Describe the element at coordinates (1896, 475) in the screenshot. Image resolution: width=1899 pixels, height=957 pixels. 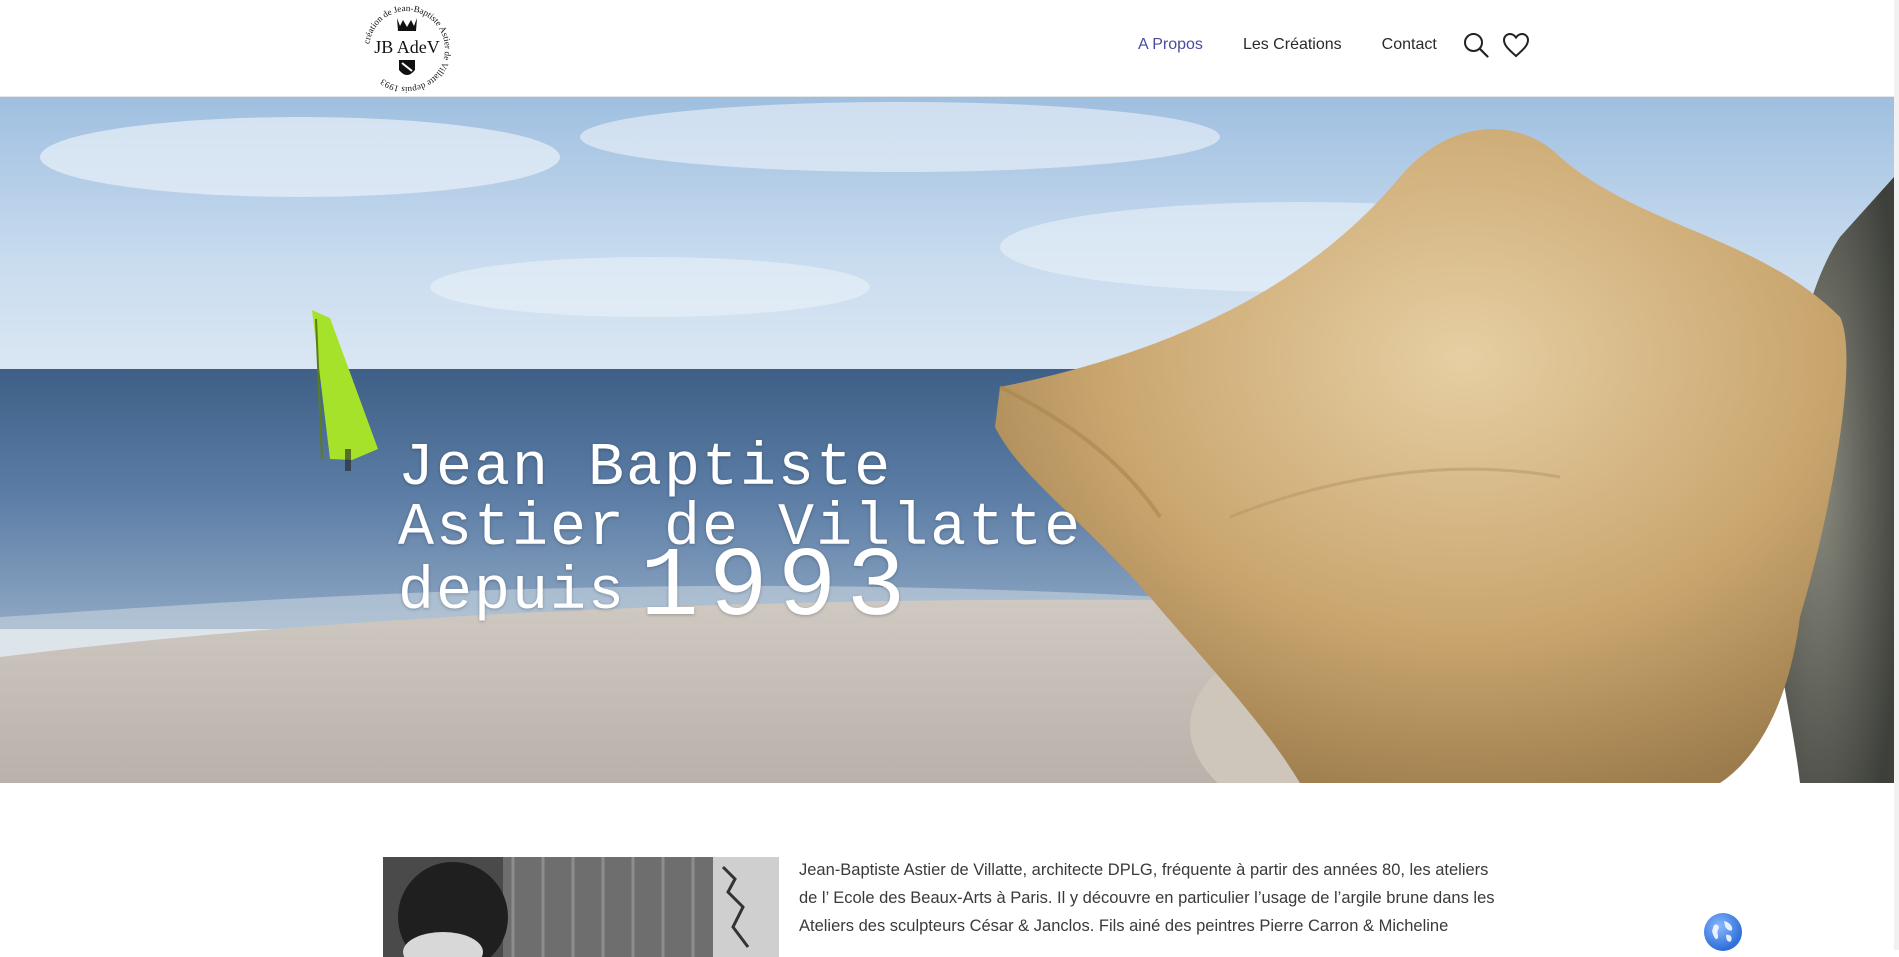
I see `page-scrollbar` at that location.